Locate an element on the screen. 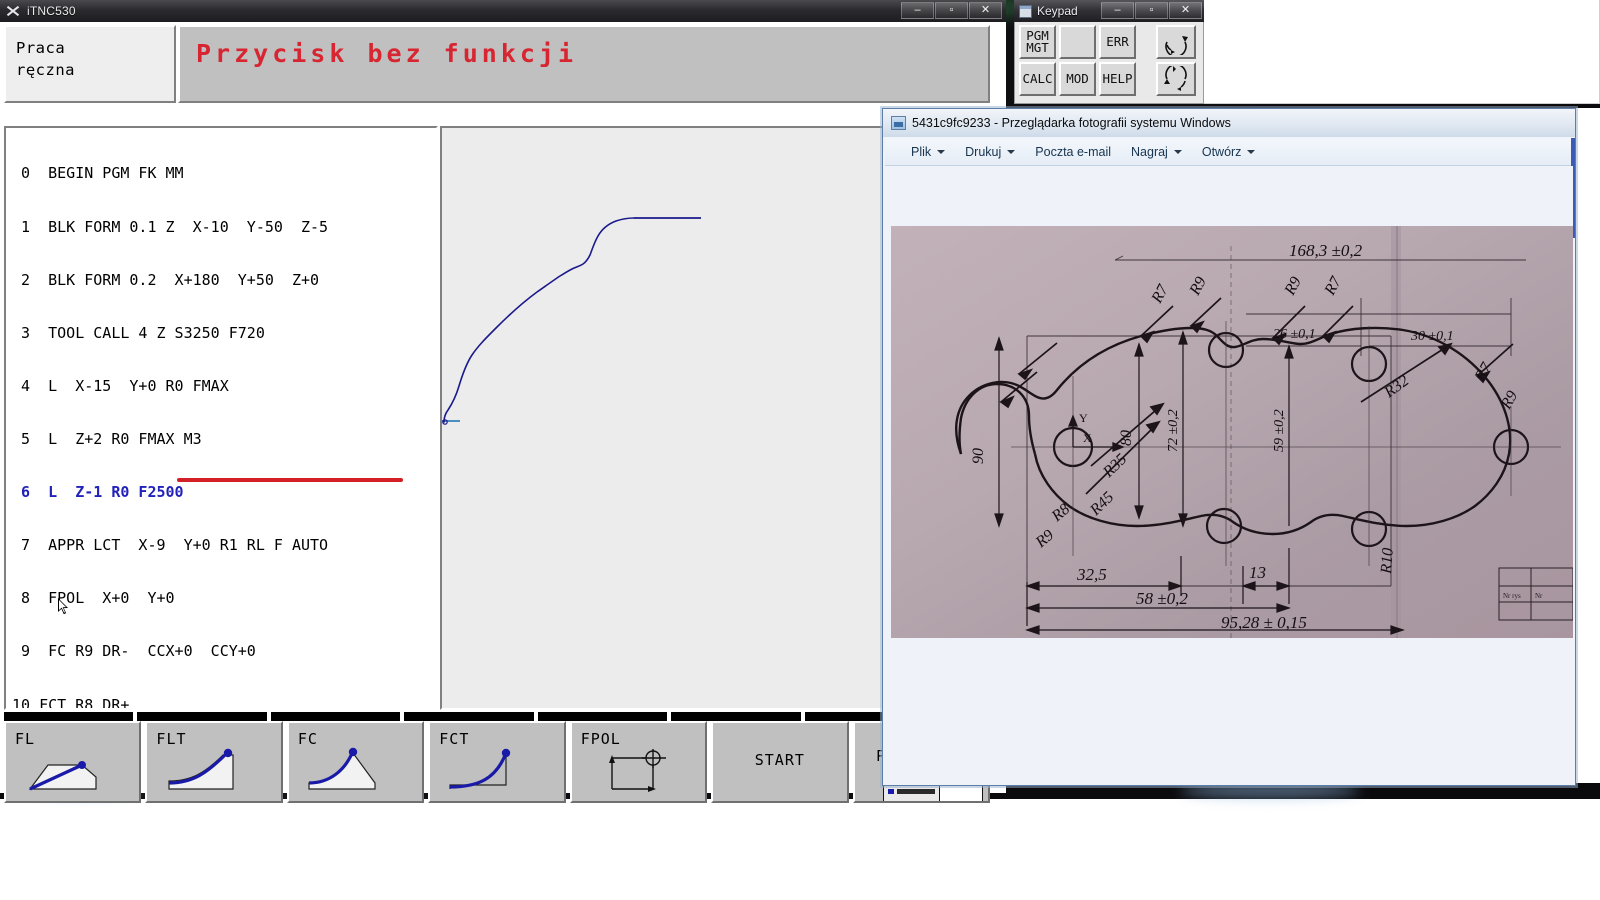 This screenshot has width=1600, height=900. dim-13: 13 is located at coordinates (1257, 572).